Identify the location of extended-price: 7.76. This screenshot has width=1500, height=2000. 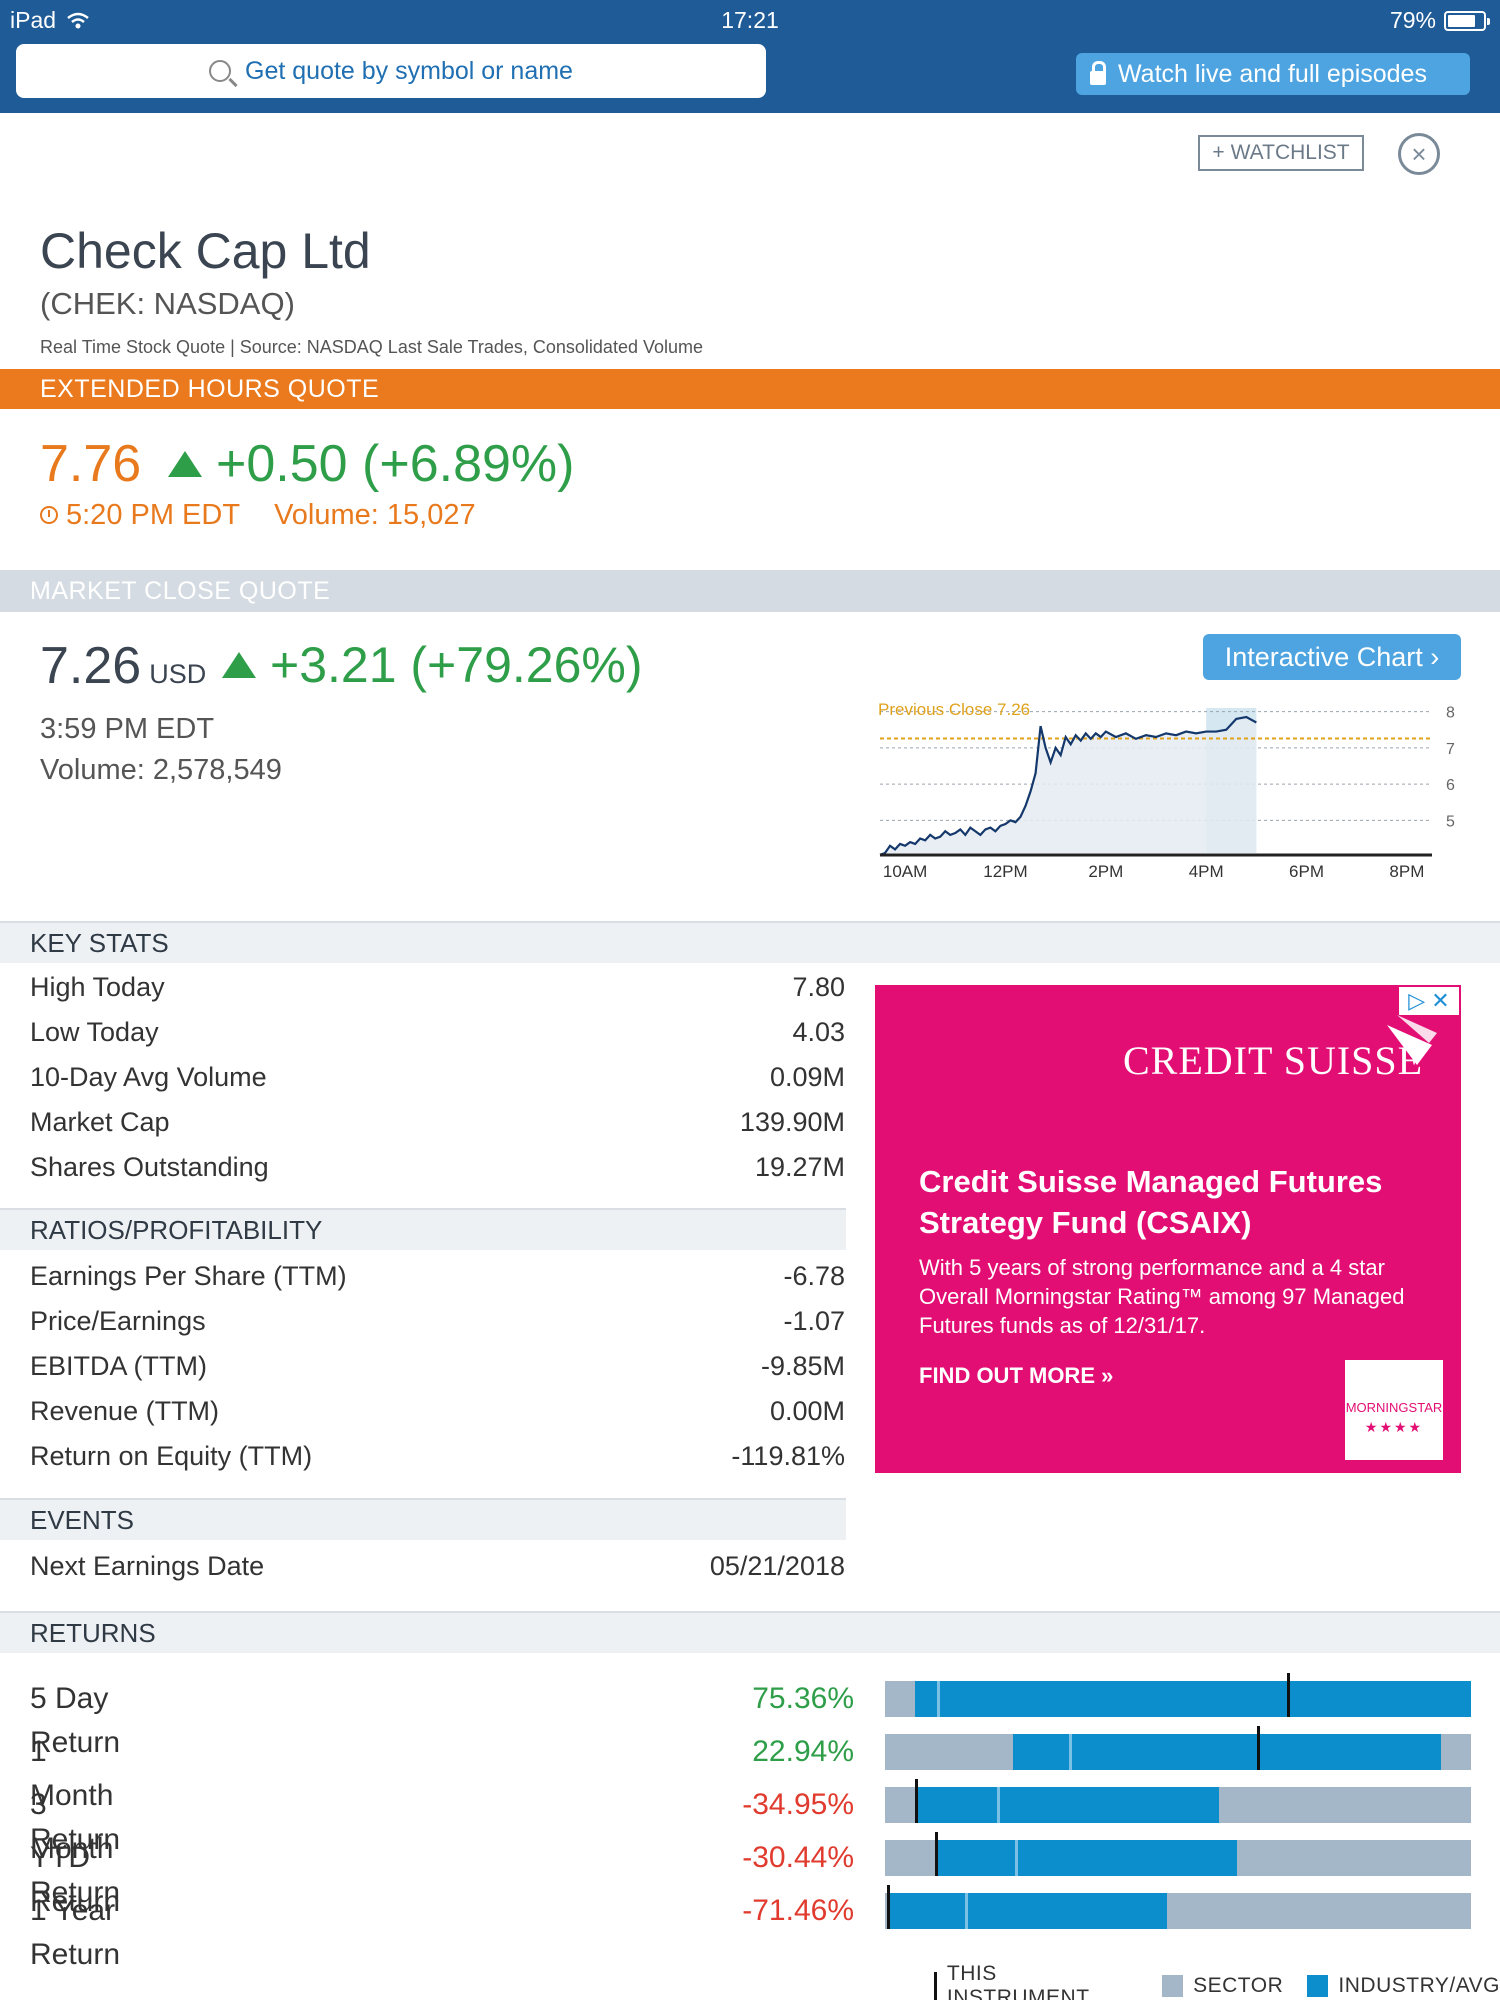
(91, 464).